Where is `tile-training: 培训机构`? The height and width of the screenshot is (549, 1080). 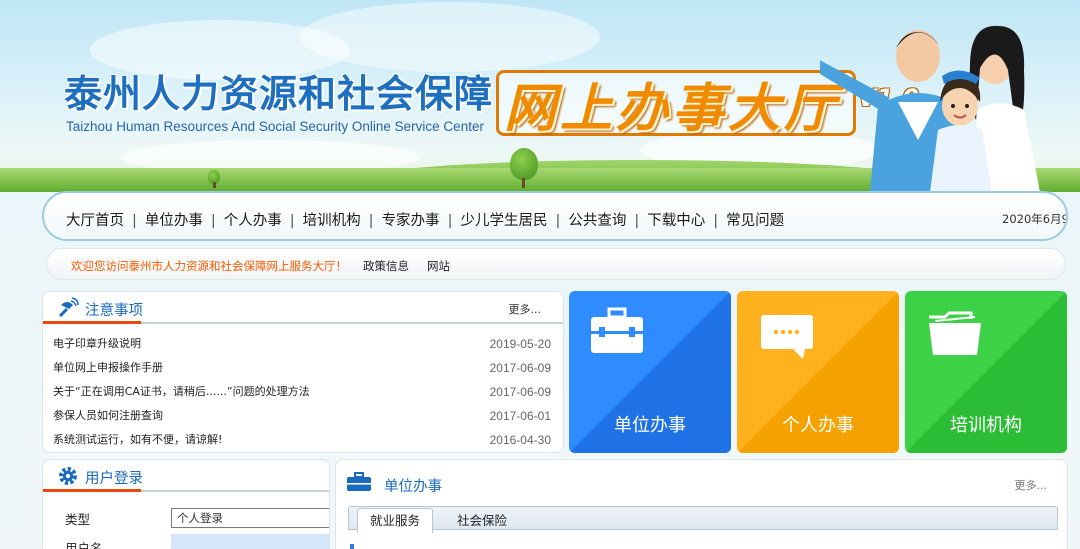 tile-training: 培训机构 is located at coordinates (986, 372).